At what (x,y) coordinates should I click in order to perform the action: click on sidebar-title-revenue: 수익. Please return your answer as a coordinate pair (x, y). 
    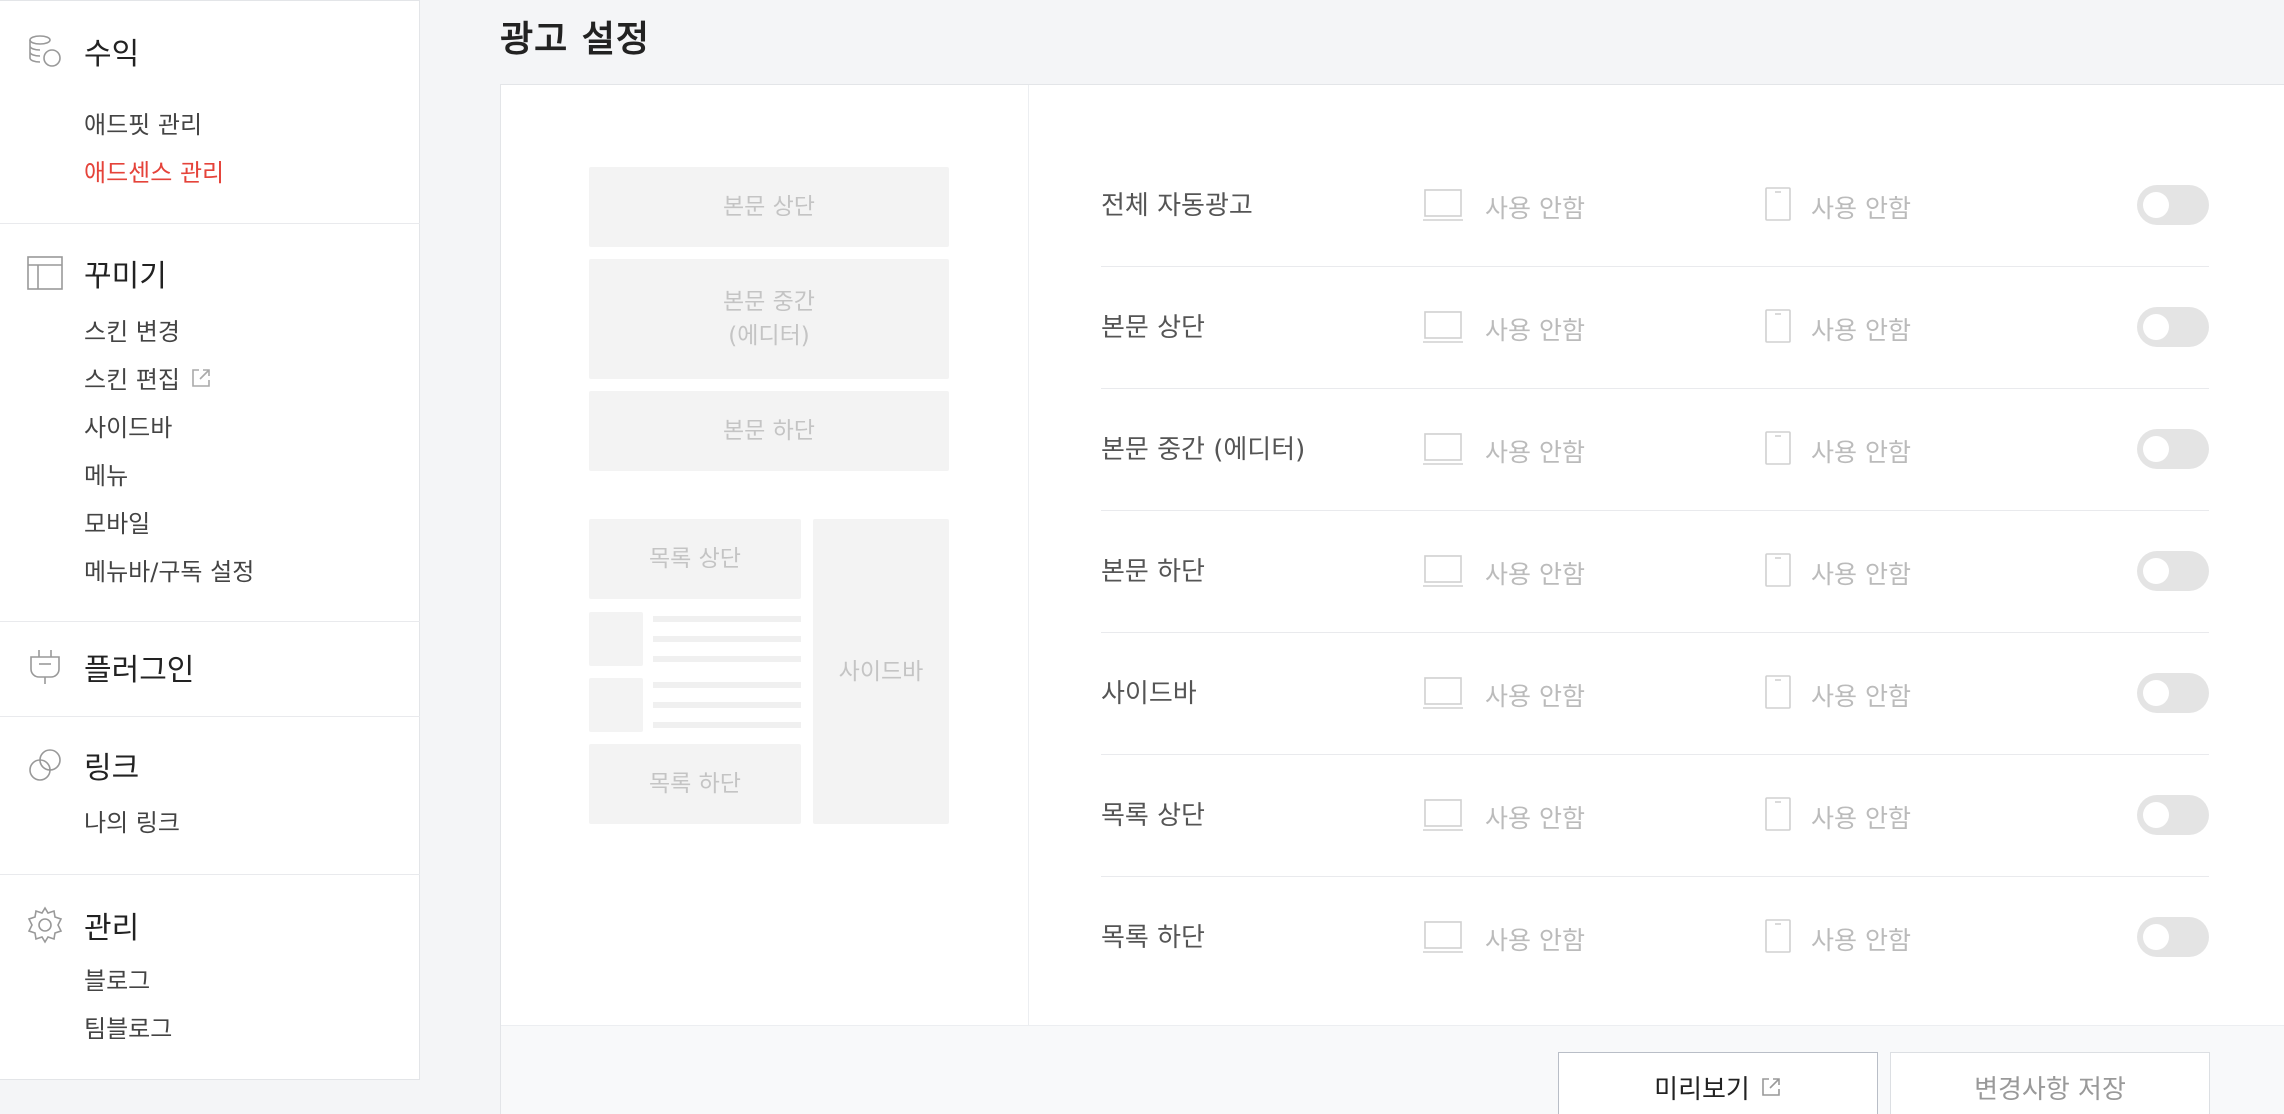
    Looking at the image, I should click on (112, 54).